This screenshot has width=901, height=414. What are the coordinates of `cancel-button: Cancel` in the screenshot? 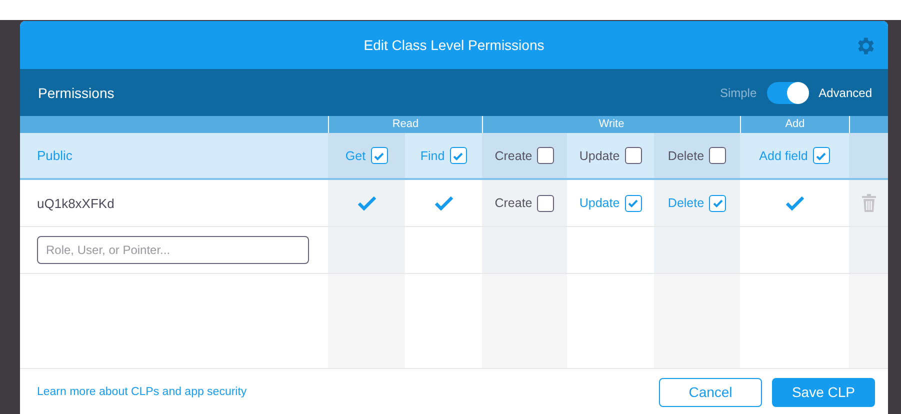 It's located at (710, 392).